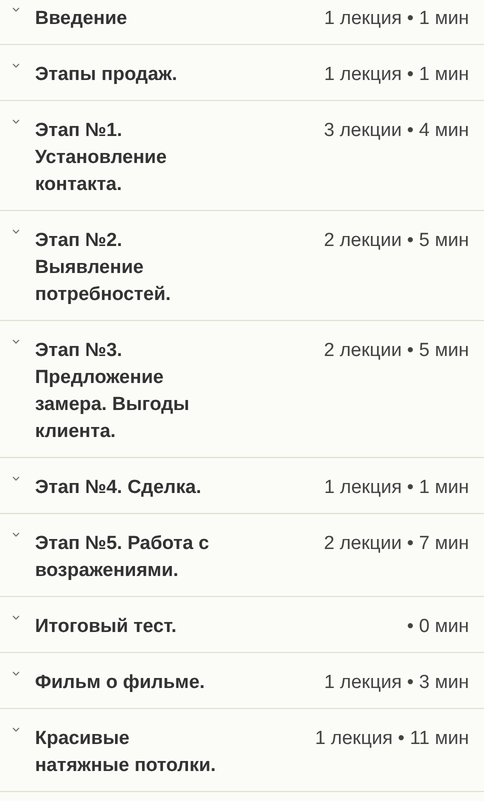  Describe the element at coordinates (242, 156) in the screenshot. I see `section-row: Этап №1. Установление контакта. 3 лекции • 4 мин` at that location.